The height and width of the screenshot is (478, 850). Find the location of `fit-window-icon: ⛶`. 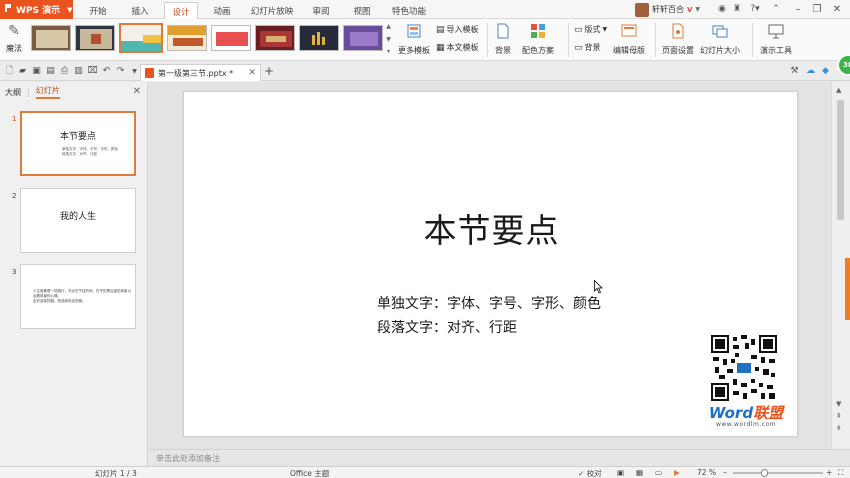

fit-window-icon: ⛶ is located at coordinates (840, 473).